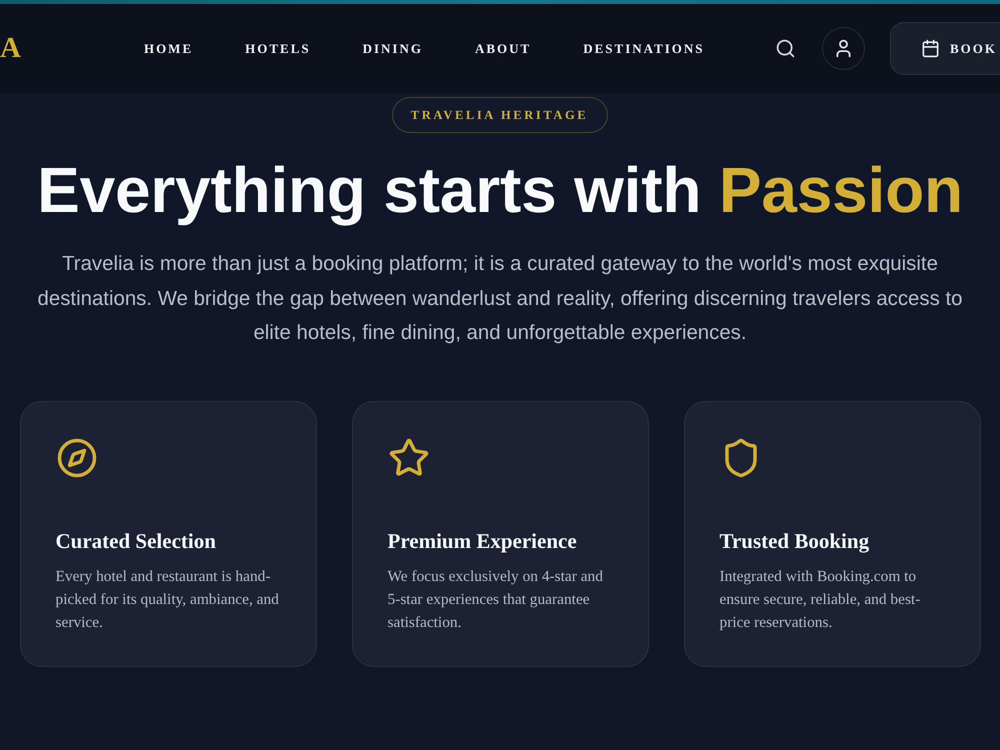 This screenshot has height=750, width=1000. What do you see at coordinates (930, 48) in the screenshot?
I see `calendar-icon` at bounding box center [930, 48].